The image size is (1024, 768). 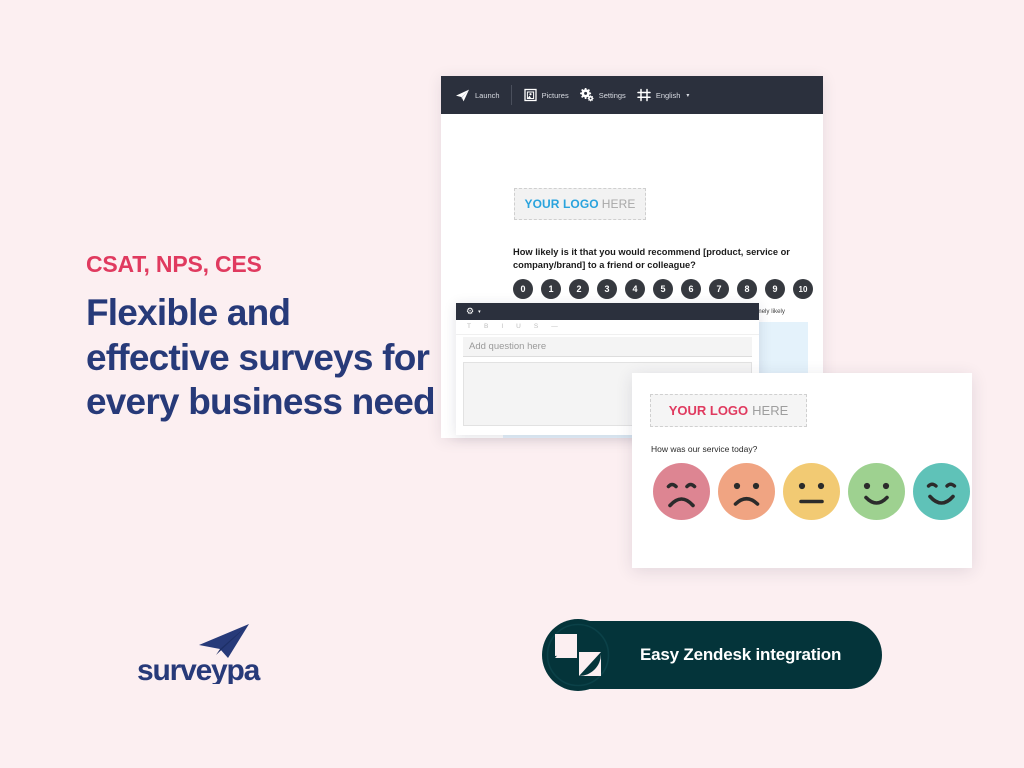 I want to click on surveypal-wordmark: surveypal, so click(x=199, y=669).